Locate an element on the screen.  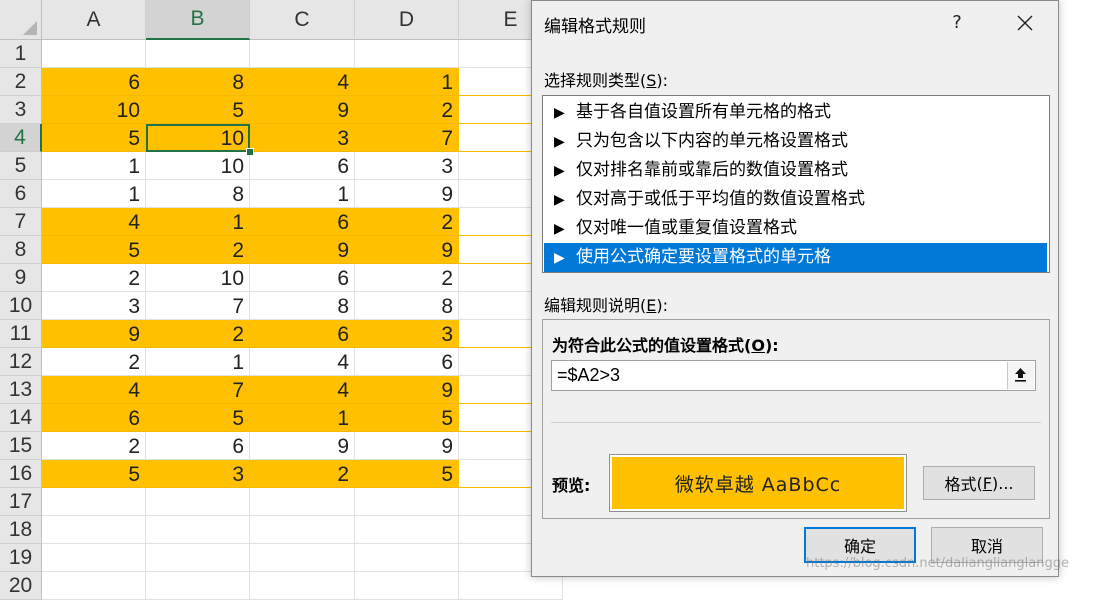
cell-d12: 6 is located at coordinates (407, 362).